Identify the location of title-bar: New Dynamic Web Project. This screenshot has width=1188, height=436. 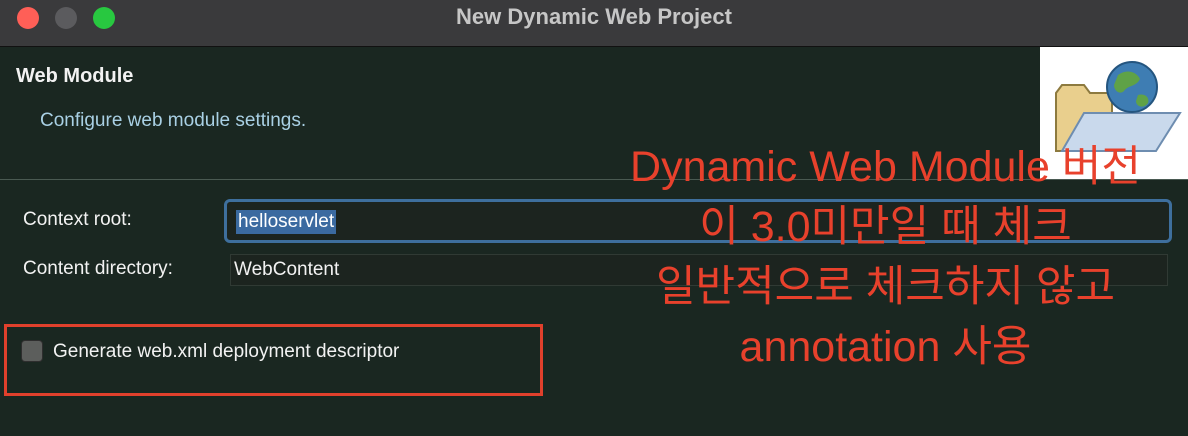
(594, 23).